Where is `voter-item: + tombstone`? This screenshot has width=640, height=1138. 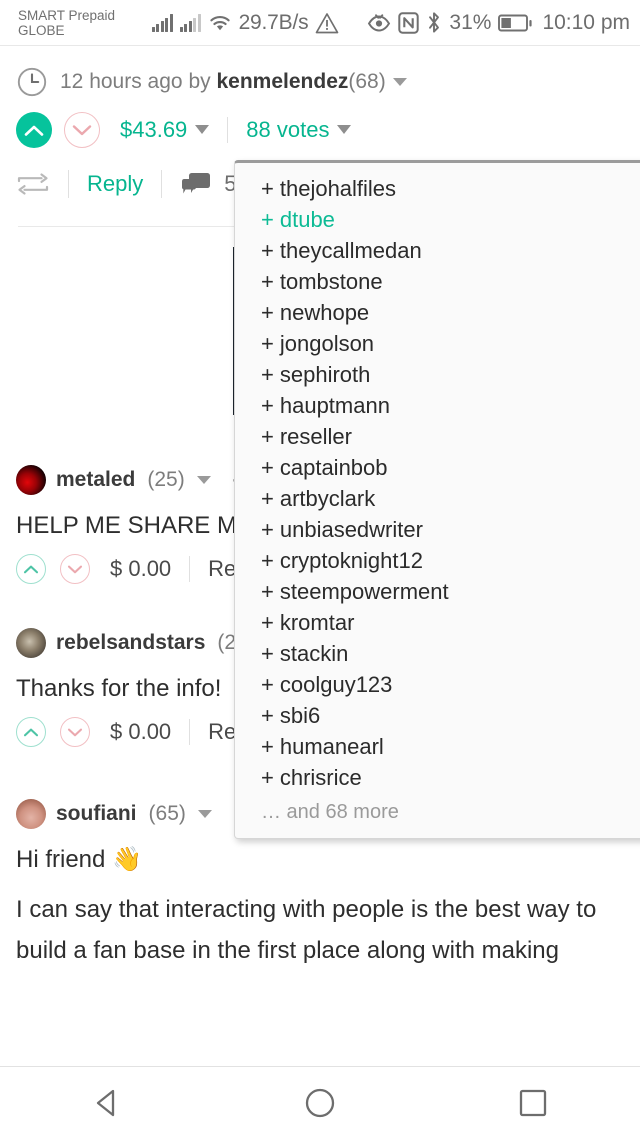
voter-item: + tombstone is located at coordinates (437, 281).